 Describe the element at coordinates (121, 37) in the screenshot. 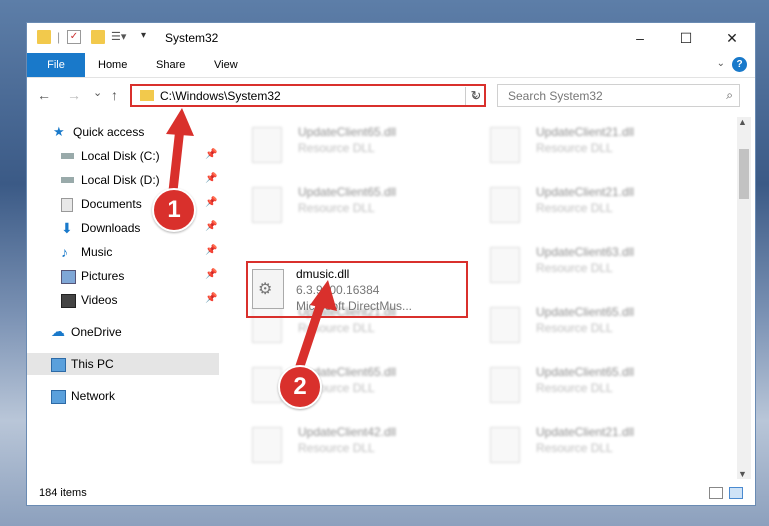

I see `customize-toolbar-icon: ☰▾` at that location.